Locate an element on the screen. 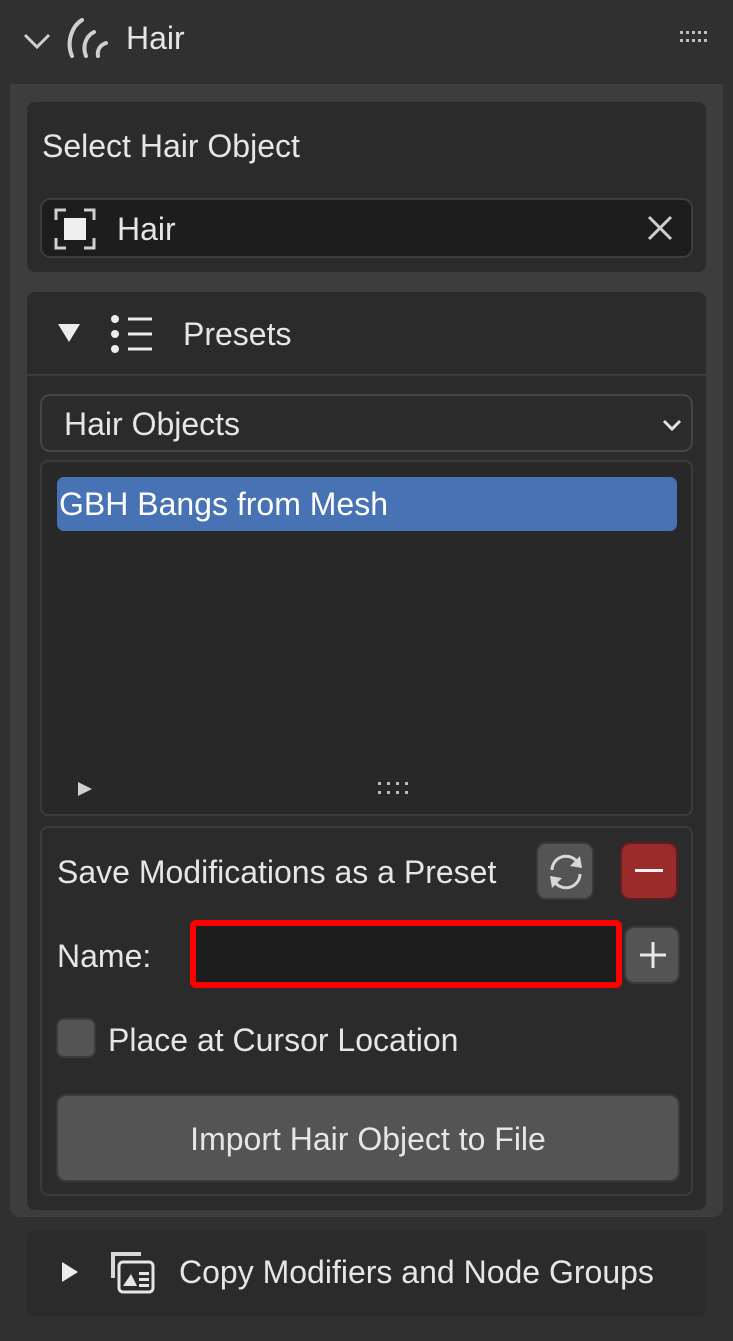 The height and width of the screenshot is (1341, 733). refresh-button is located at coordinates (565, 871).